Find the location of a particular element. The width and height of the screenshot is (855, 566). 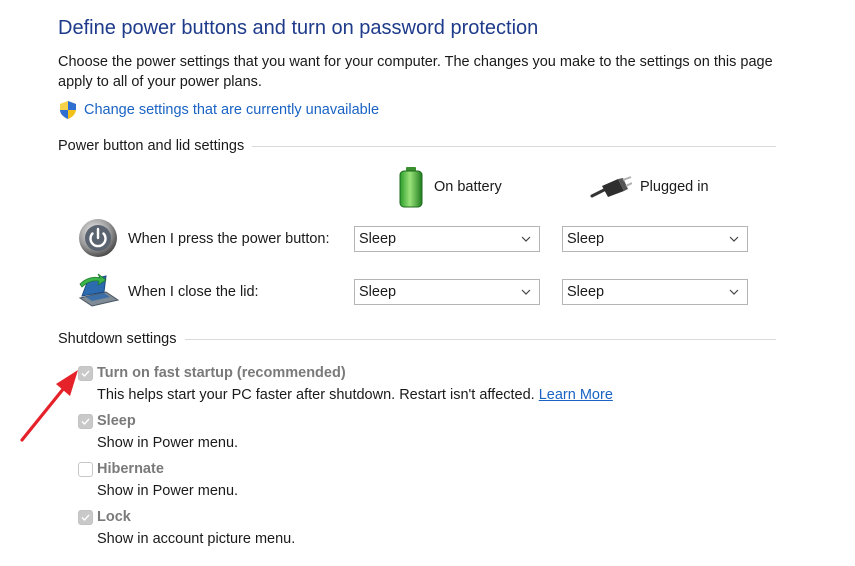

learn-more-link: Learn More is located at coordinates (576, 395).